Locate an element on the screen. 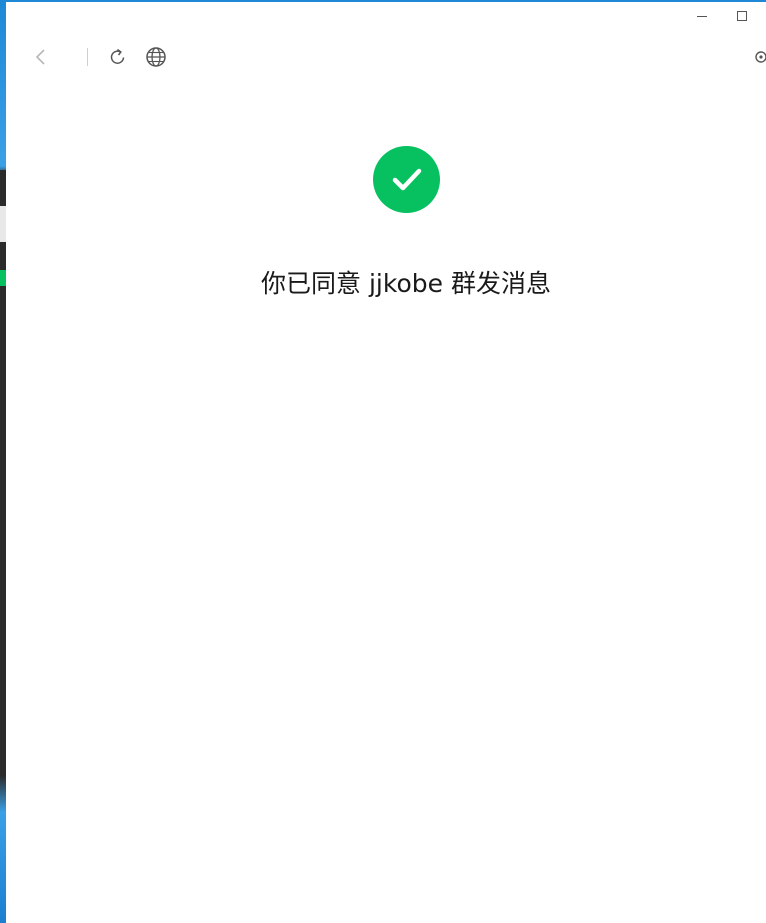 This screenshot has height=923, width=766. confirmation-message: 你已同意 jjkobe 群发消息 is located at coordinates (406, 283).